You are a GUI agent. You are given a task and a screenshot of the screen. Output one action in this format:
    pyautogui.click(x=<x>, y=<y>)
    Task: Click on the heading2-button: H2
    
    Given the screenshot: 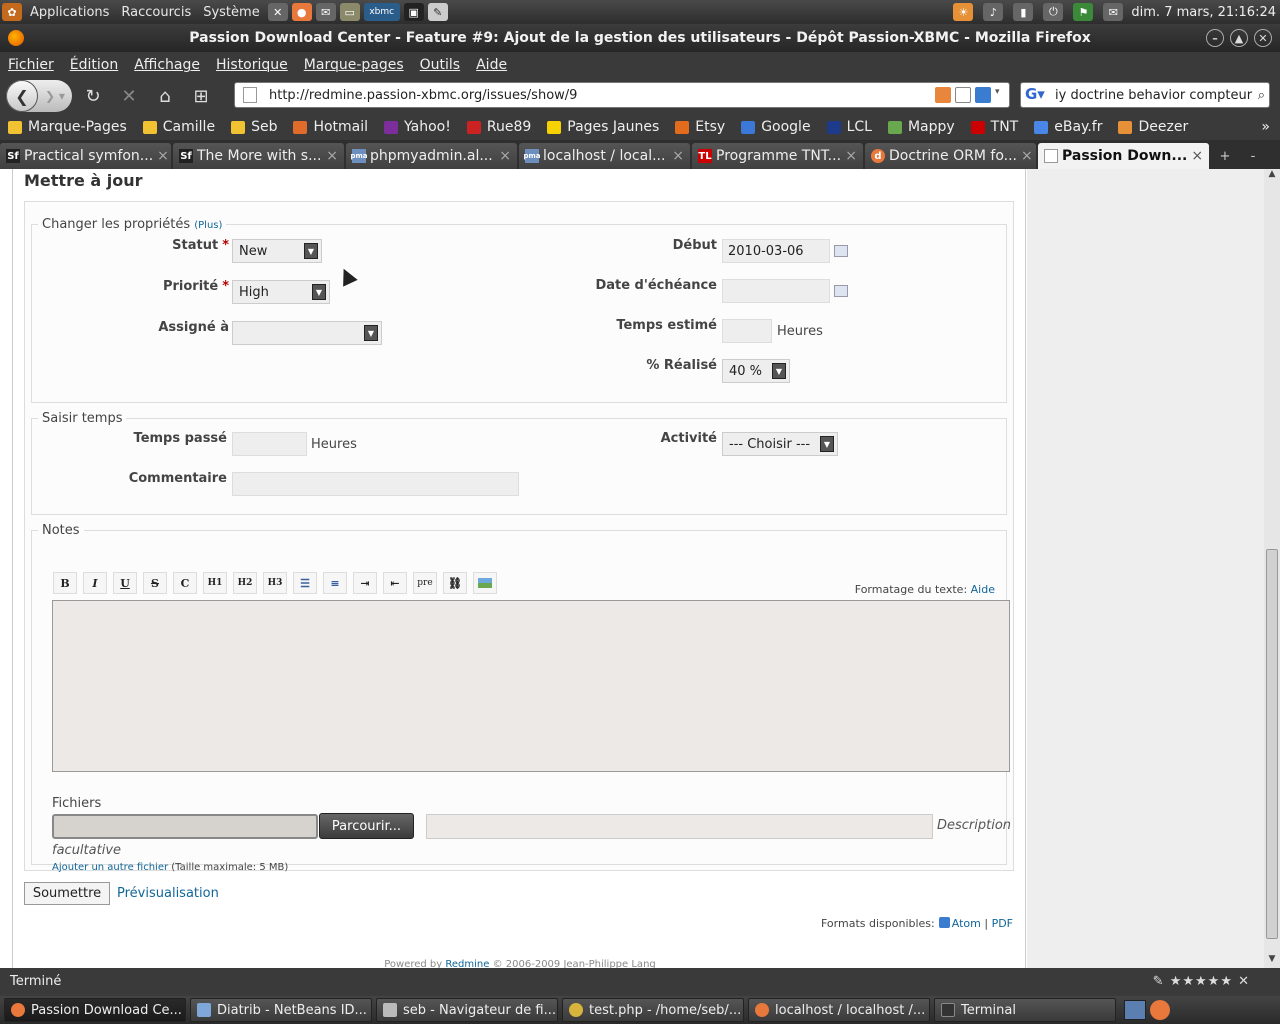 What is the action you would take?
    pyautogui.click(x=245, y=583)
    